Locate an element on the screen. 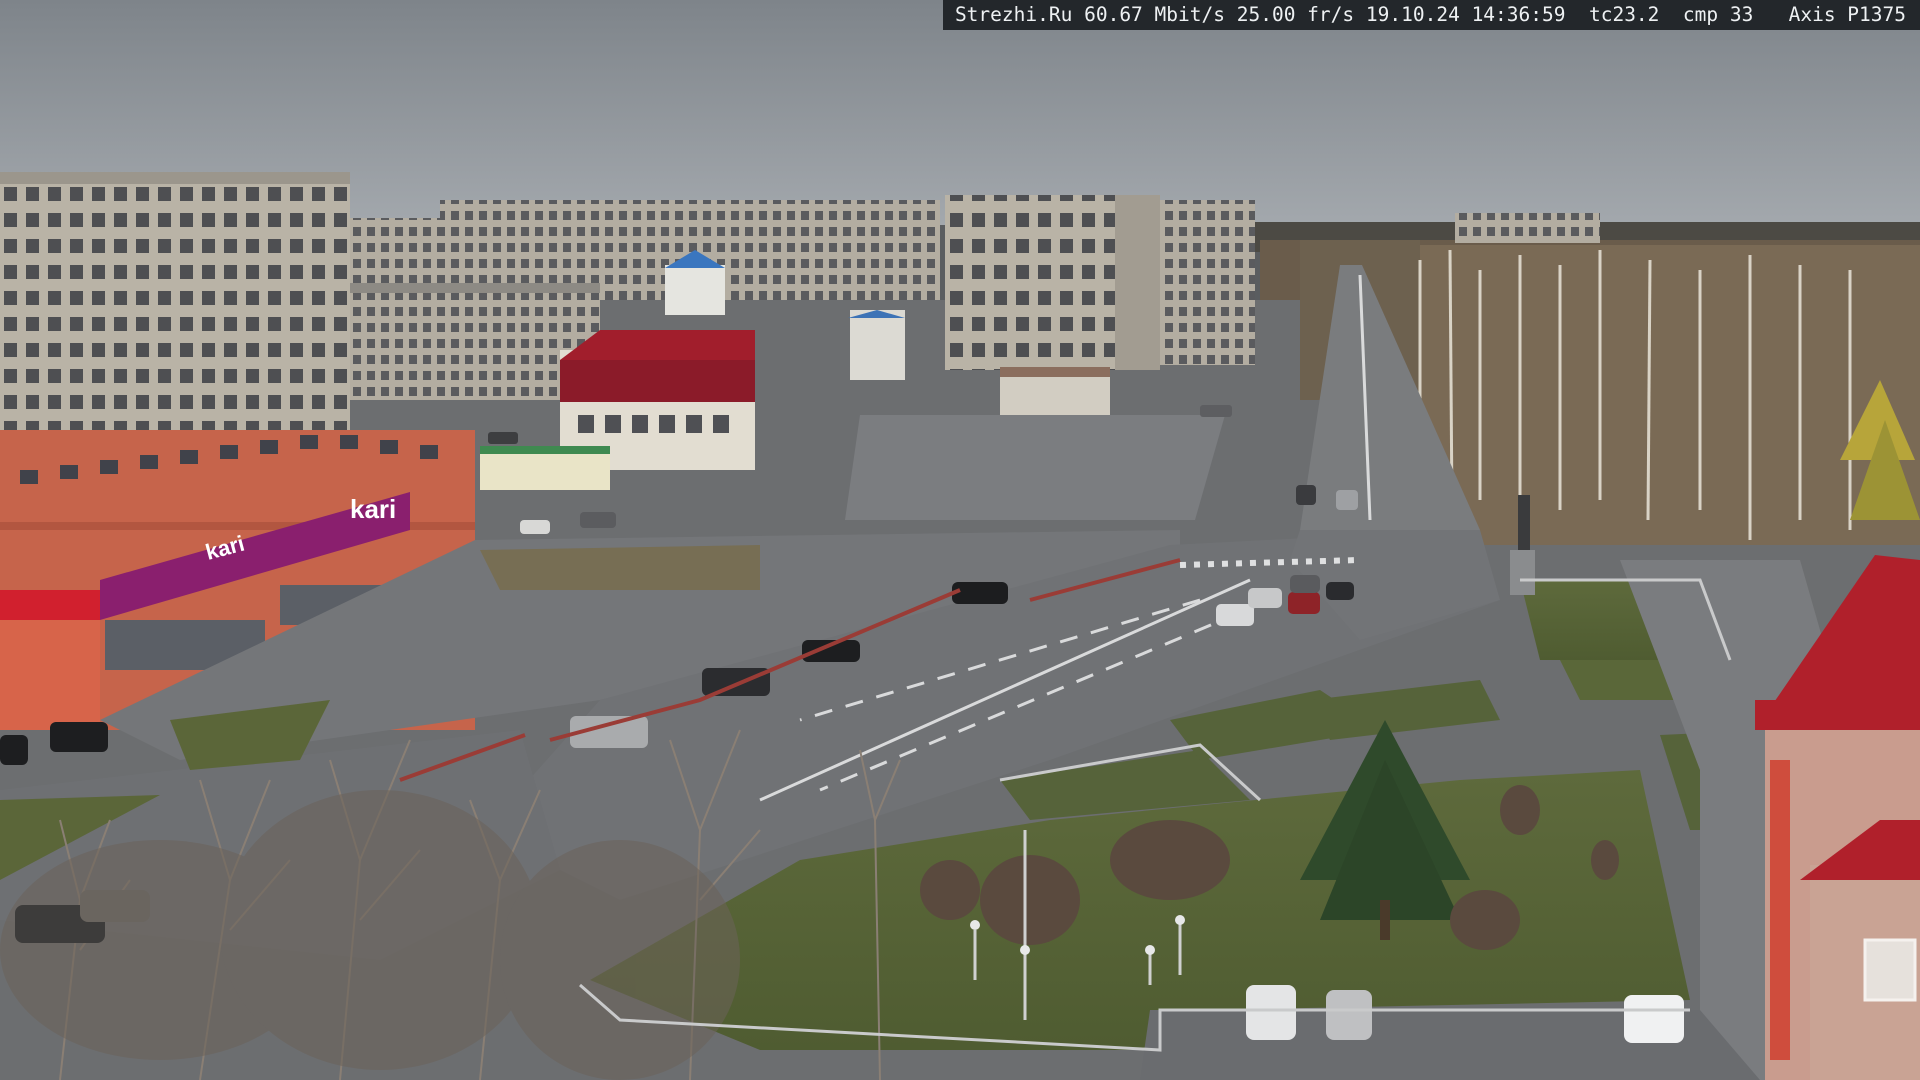  osd-bitrate: 60.67 Mbit/s is located at coordinates (1154, 14).